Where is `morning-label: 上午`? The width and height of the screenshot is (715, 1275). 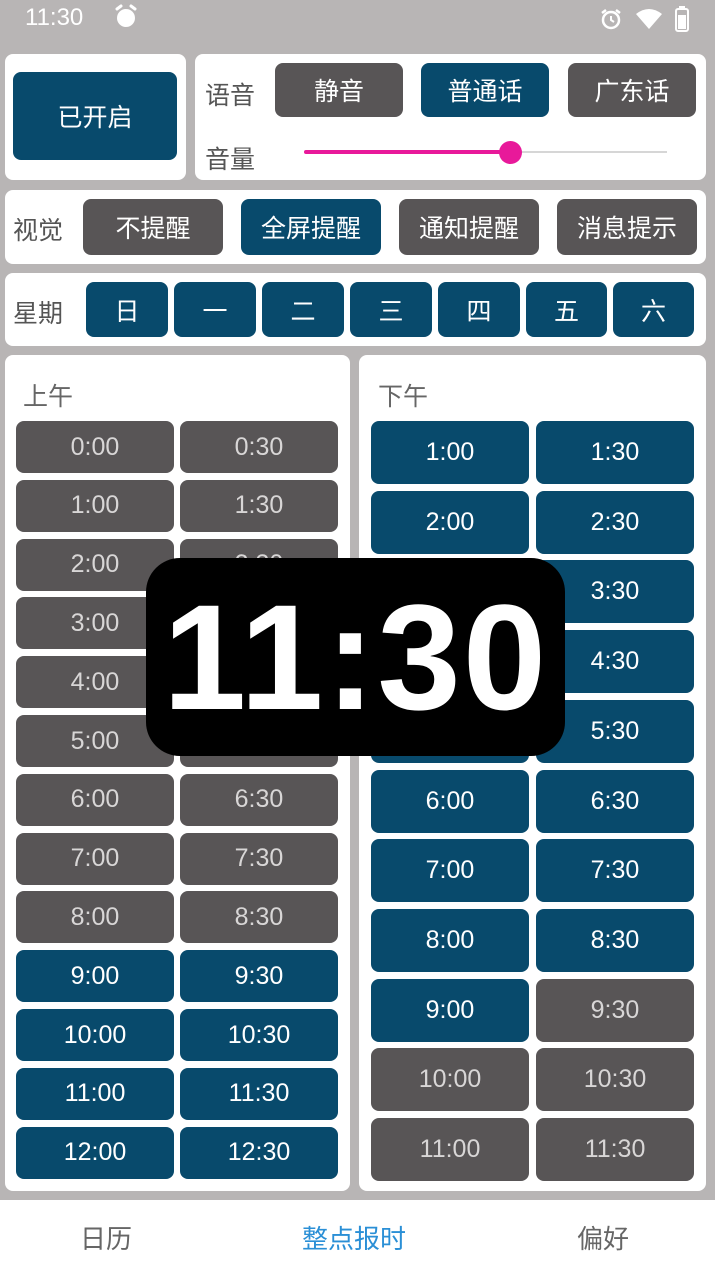
morning-label: 上午 is located at coordinates (48, 396).